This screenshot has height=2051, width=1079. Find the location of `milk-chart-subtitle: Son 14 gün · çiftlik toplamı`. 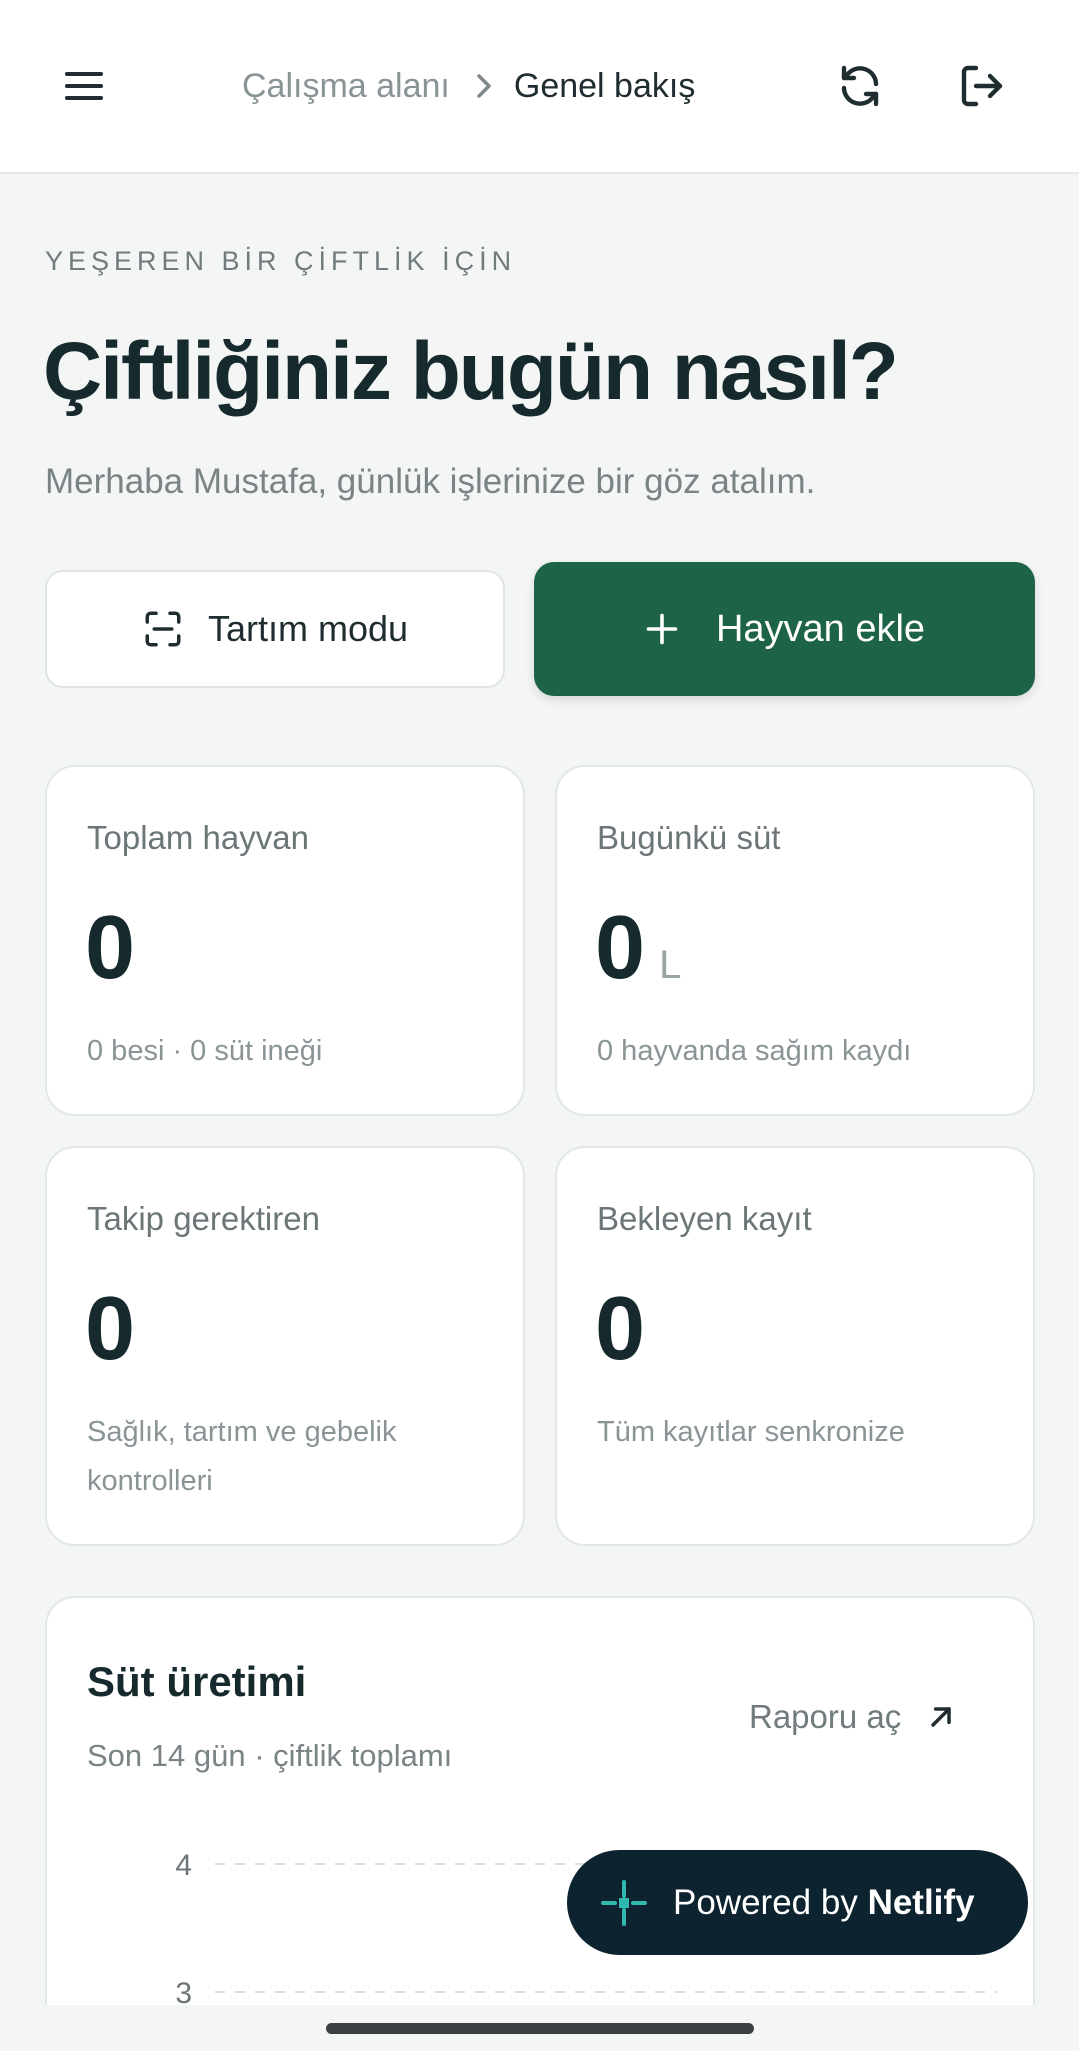

milk-chart-subtitle: Son 14 gün · çiftlik toplamı is located at coordinates (270, 1755).